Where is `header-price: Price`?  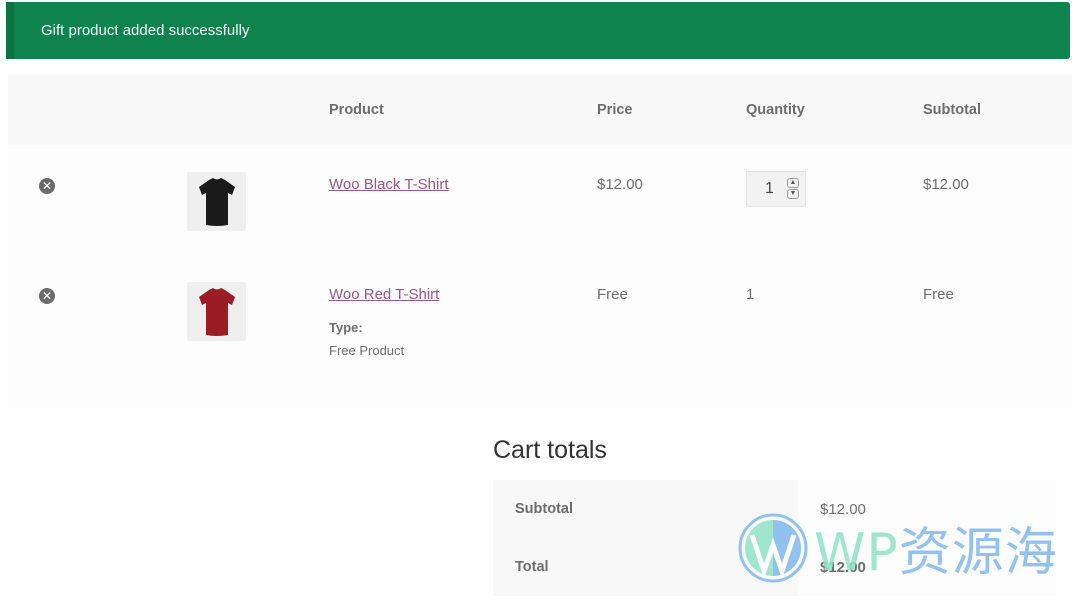 header-price: Price is located at coordinates (615, 109).